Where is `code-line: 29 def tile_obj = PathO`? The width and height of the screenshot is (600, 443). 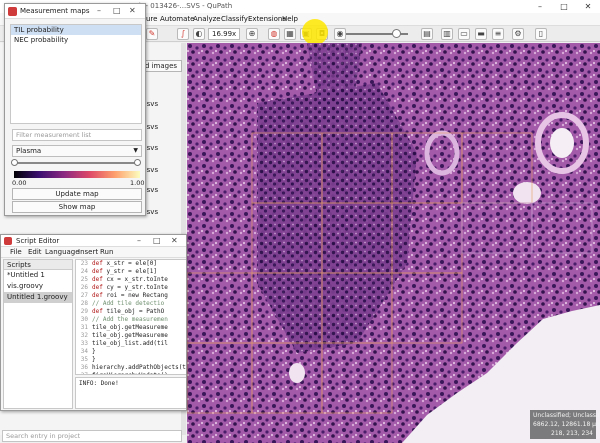
code-line: 29 def tile_obj = PathO is located at coordinates (131, 312).